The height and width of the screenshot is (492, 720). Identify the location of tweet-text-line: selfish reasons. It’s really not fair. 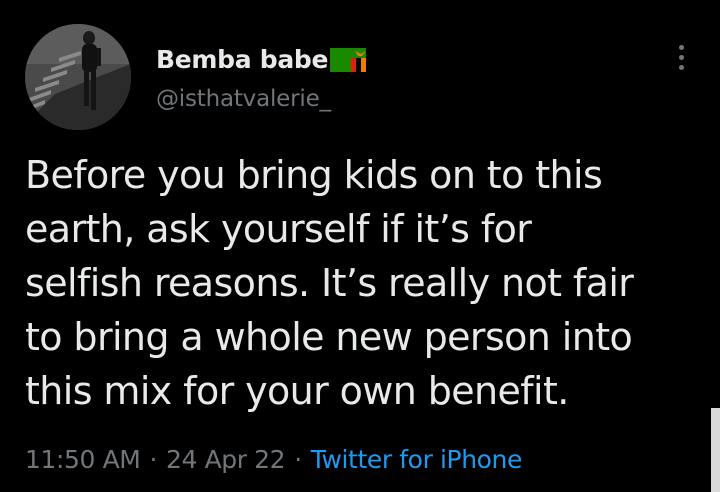
(329, 283).